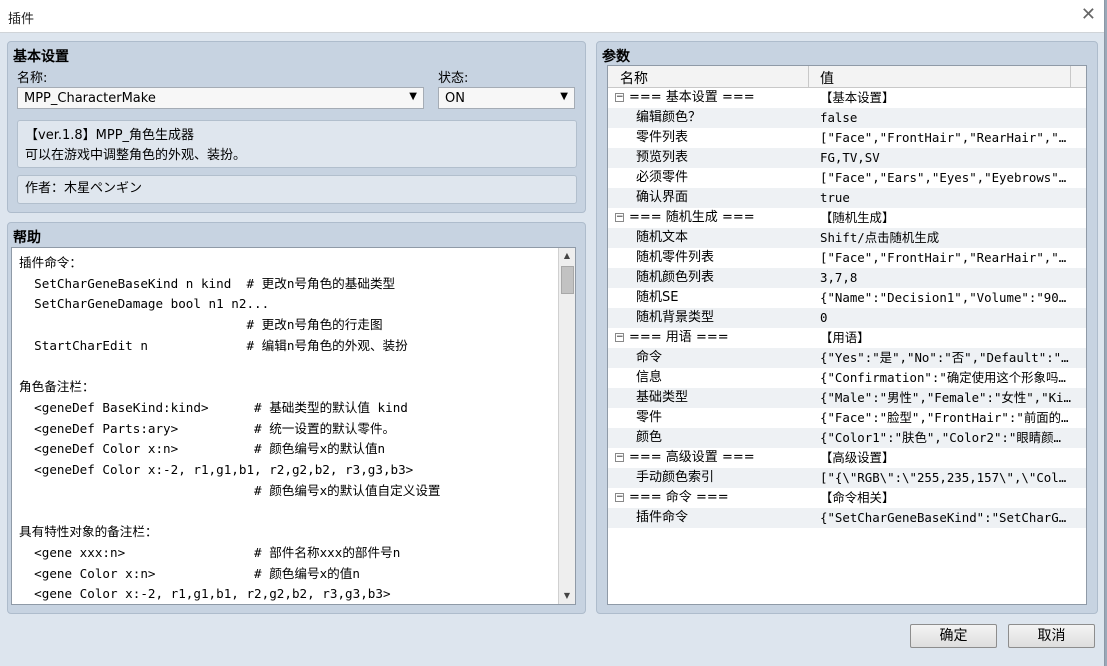  Describe the element at coordinates (649, 357) in the screenshot. I see `parameter-name: 命令` at that location.